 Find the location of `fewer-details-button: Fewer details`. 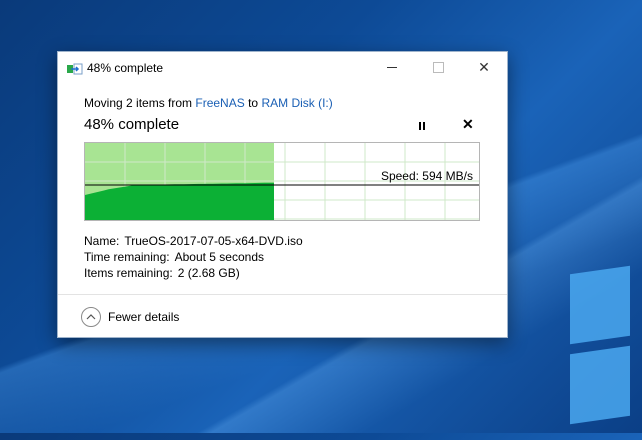

fewer-details-button: Fewer details is located at coordinates (130, 317).